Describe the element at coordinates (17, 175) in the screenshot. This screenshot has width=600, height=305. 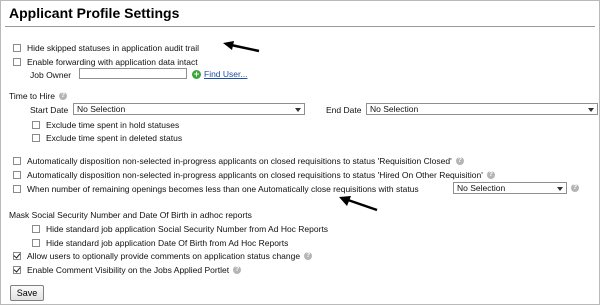
I see `auto-disposition-hired-checkbox` at that location.